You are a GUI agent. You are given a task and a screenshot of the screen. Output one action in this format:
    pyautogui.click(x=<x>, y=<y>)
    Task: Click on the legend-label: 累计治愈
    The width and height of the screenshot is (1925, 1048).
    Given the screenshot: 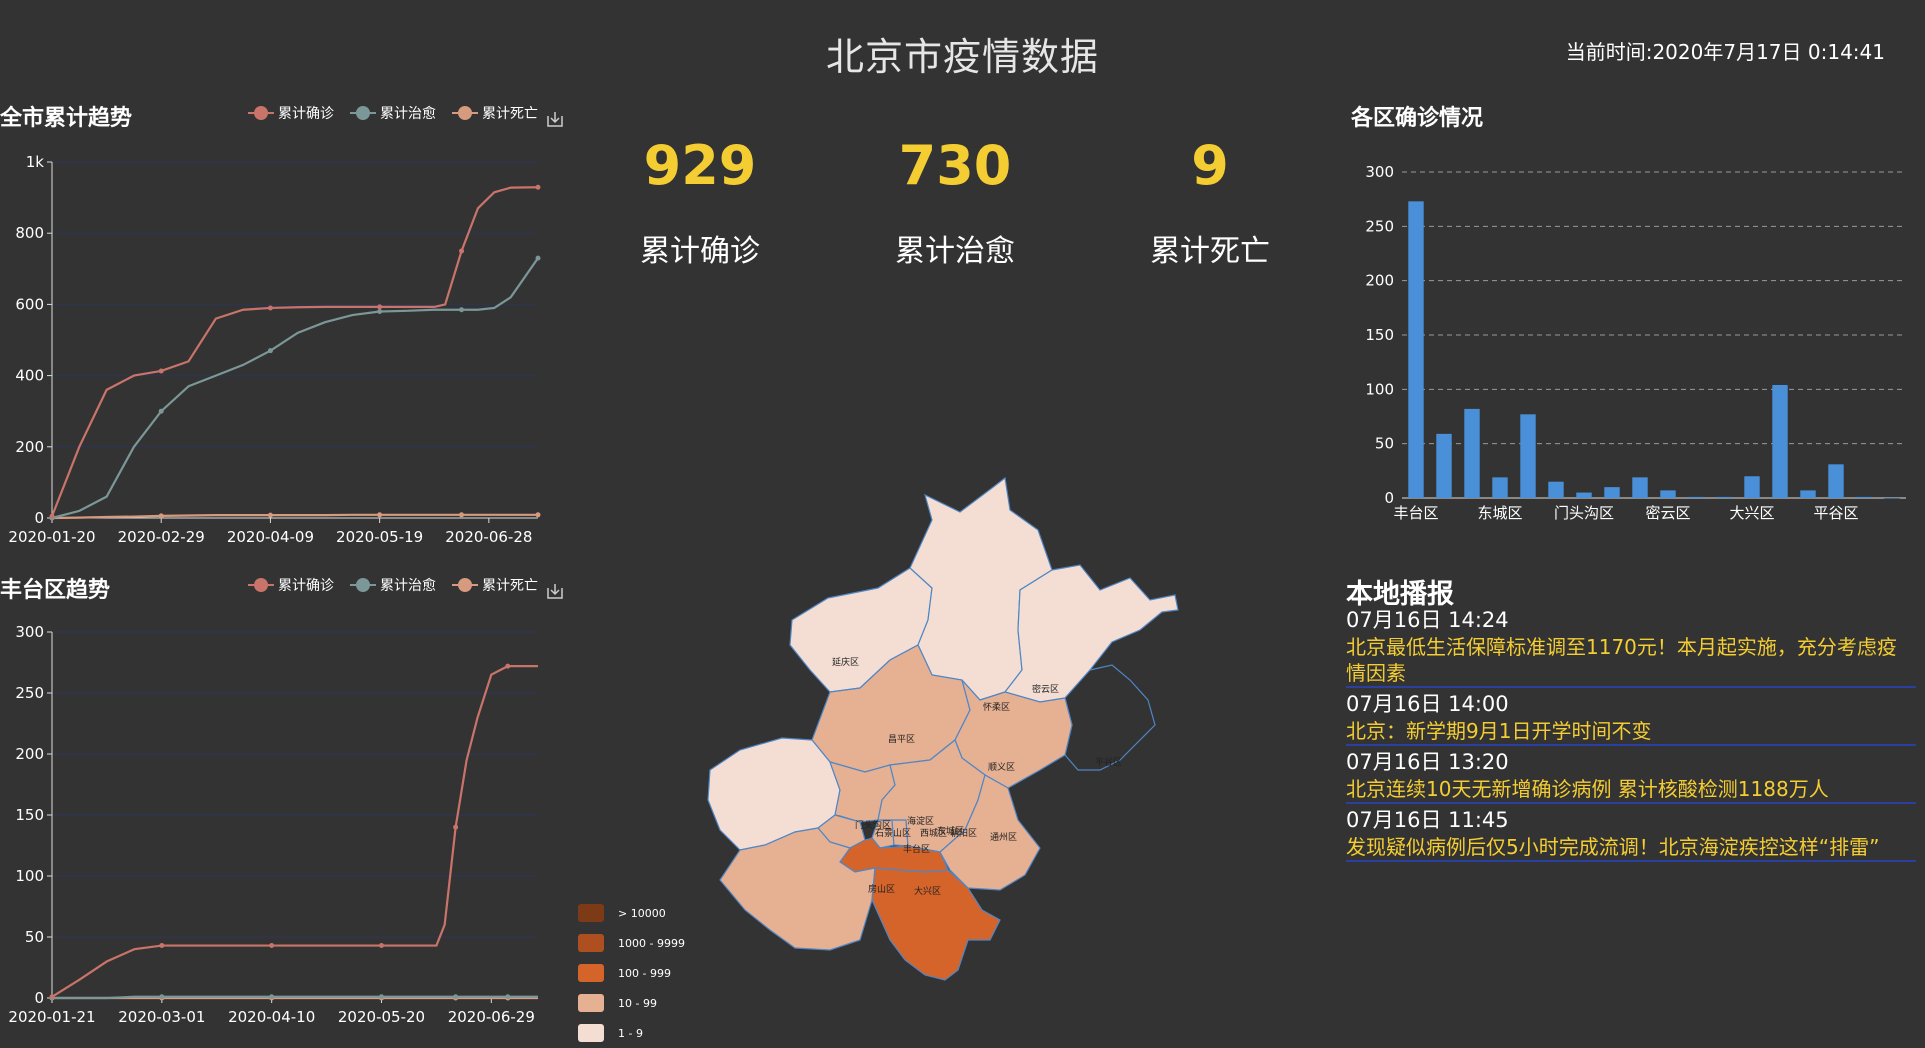 What is the action you would take?
    pyautogui.click(x=408, y=586)
    